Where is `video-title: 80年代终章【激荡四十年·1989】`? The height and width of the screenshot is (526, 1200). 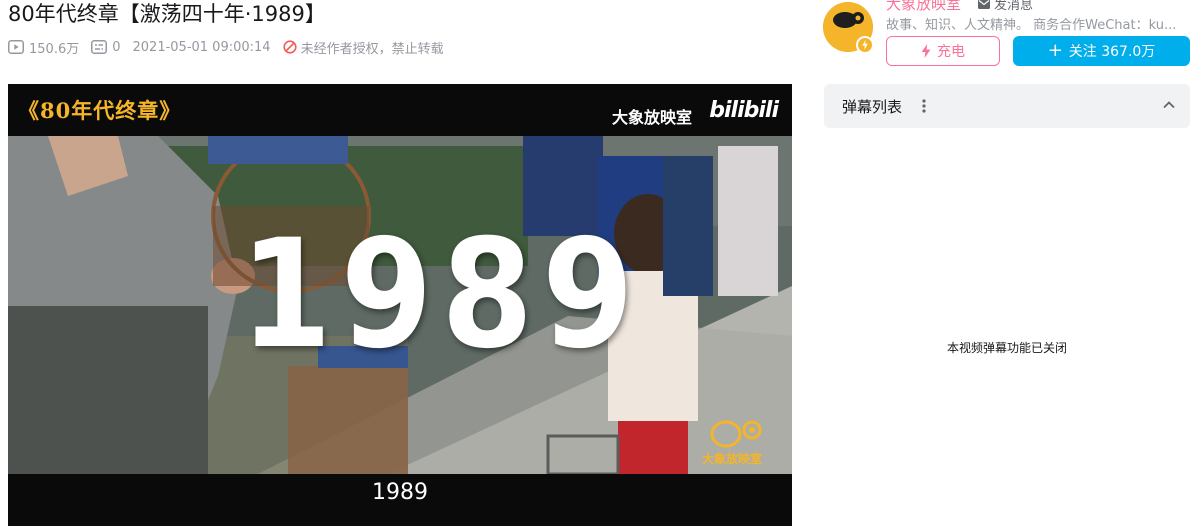 video-title: 80年代终章【激荡四十年·1989】 is located at coordinates (167, 14).